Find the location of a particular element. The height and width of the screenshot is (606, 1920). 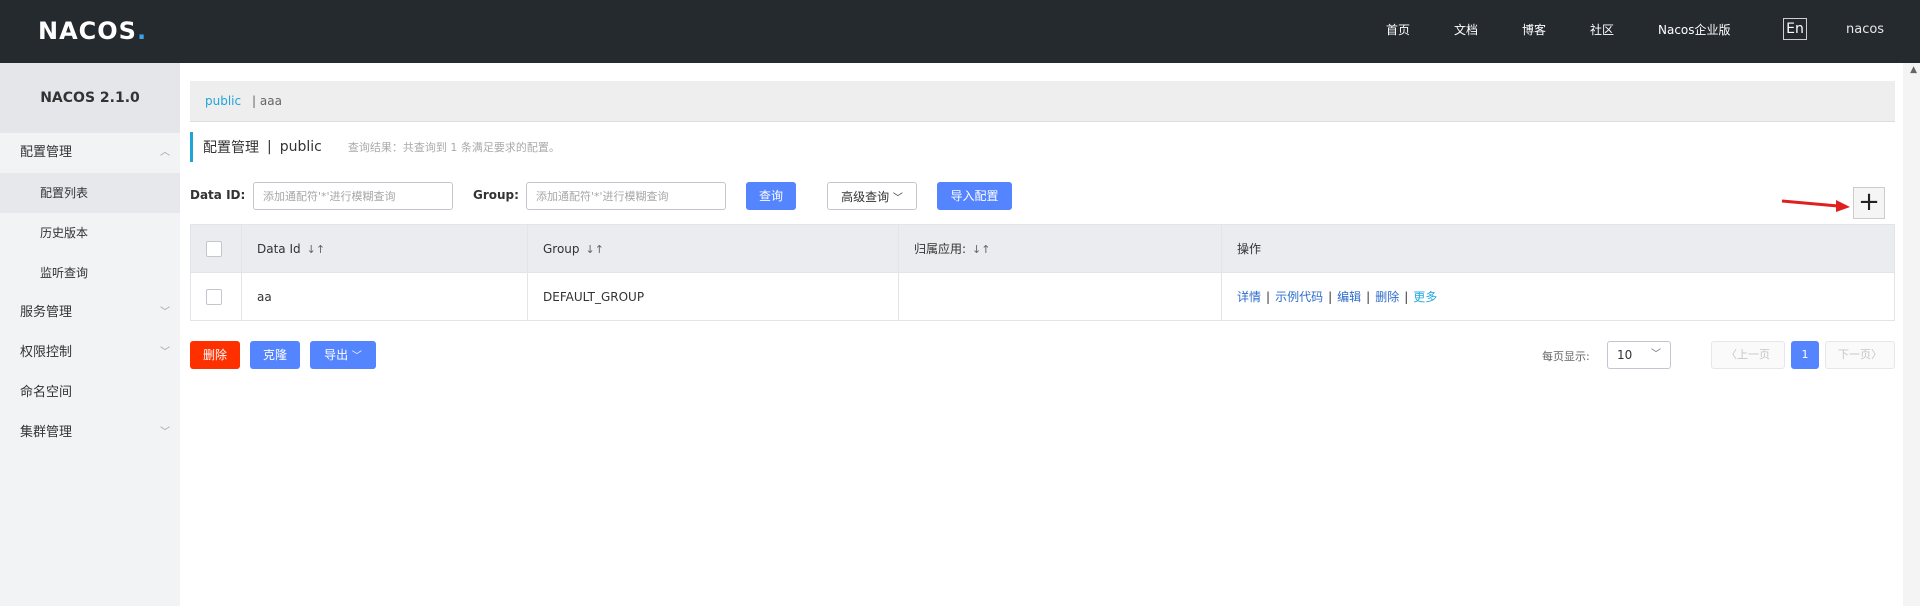

red-arrow-annotation is located at coordinates (1815, 205).